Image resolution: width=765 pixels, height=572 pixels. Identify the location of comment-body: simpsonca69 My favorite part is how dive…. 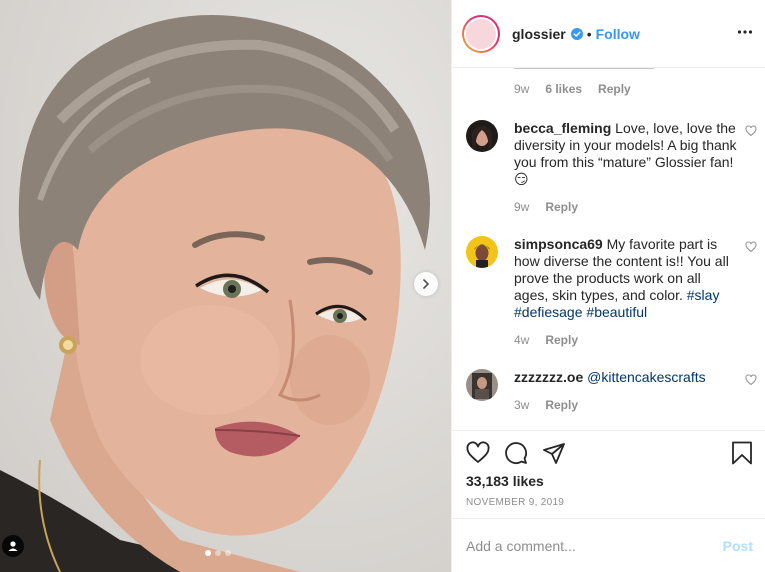
(626, 278).